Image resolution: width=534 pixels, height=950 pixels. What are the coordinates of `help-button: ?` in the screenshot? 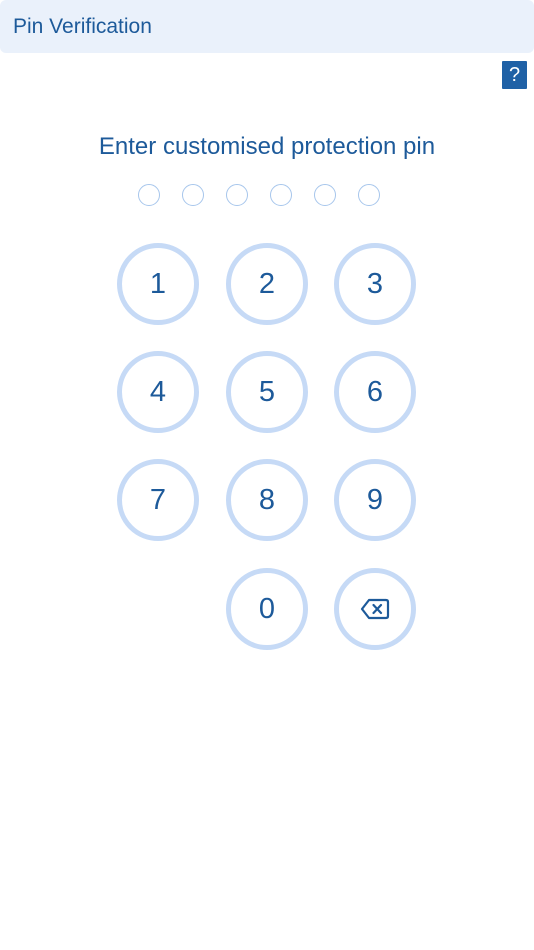 It's located at (514, 75).